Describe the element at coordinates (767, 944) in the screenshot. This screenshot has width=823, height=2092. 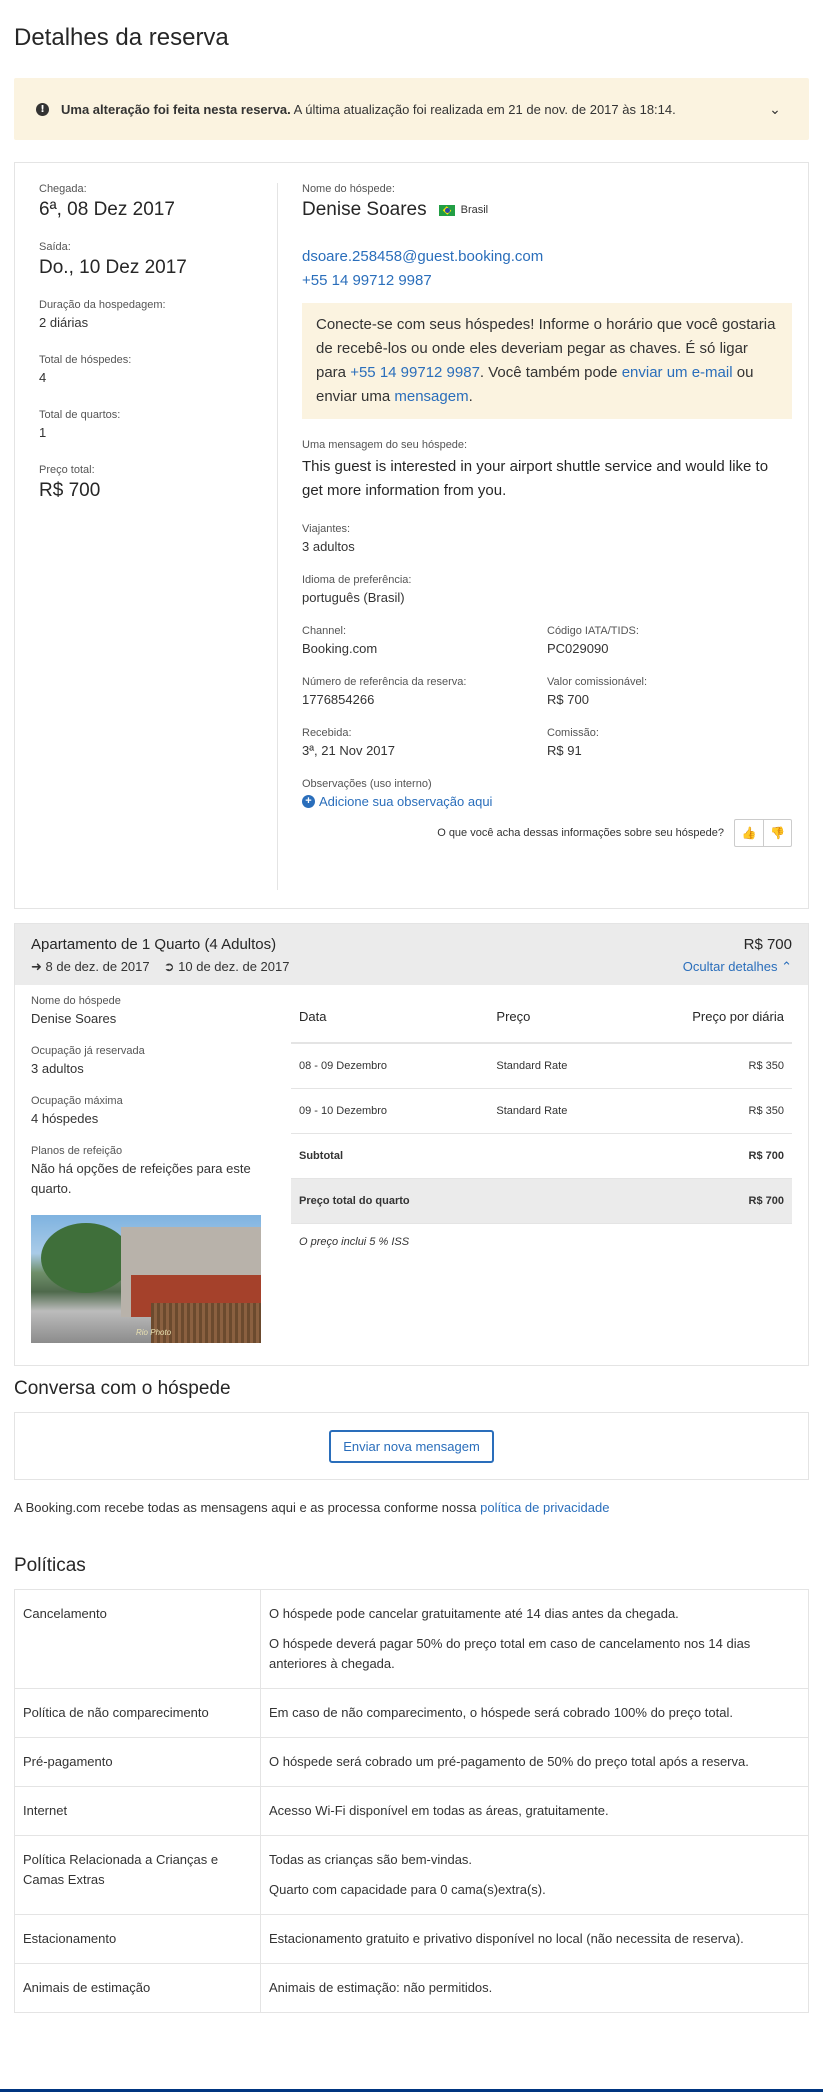
I see `room-price: R$ 700` at that location.